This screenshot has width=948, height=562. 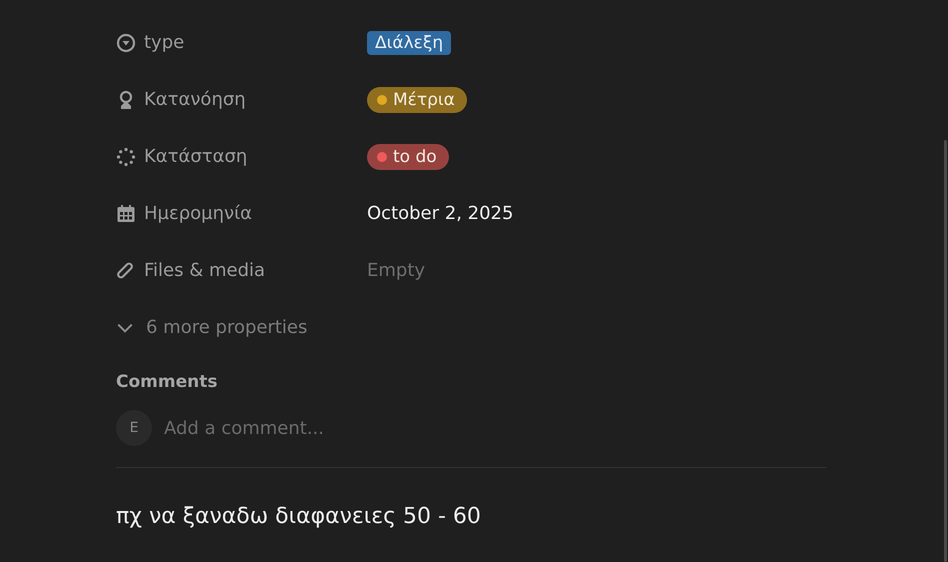 I want to click on avatar: E, so click(x=134, y=428).